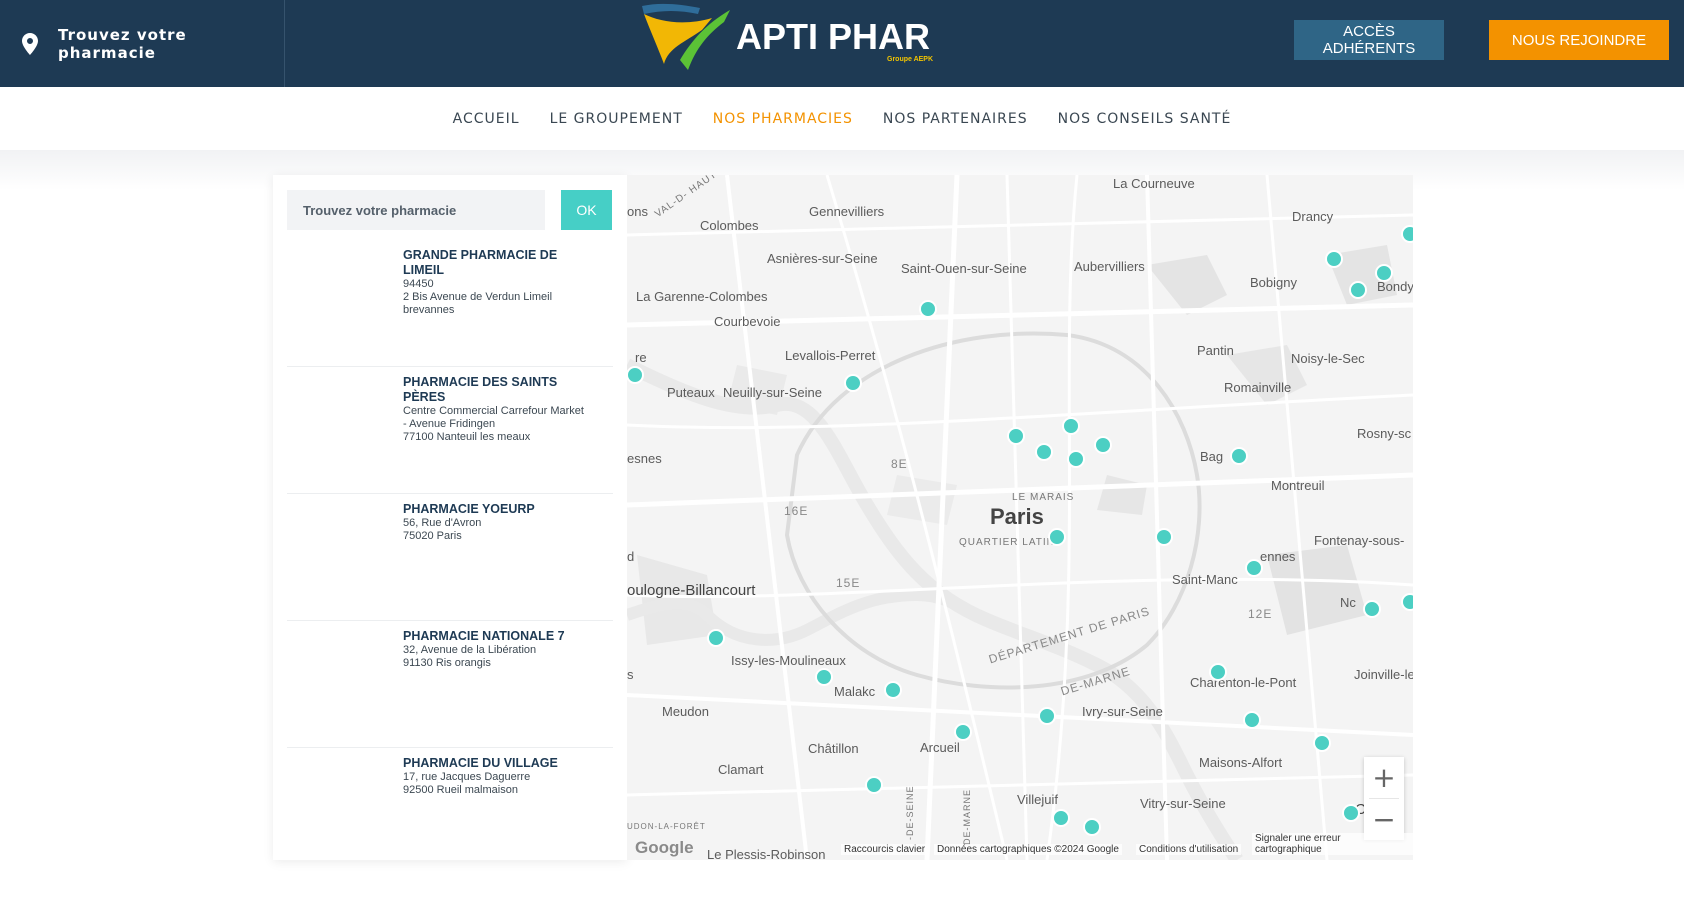 This screenshot has height=917, width=1684. What do you see at coordinates (833, 36) in the screenshot?
I see `logo-wordmark: APTI PHAR` at bounding box center [833, 36].